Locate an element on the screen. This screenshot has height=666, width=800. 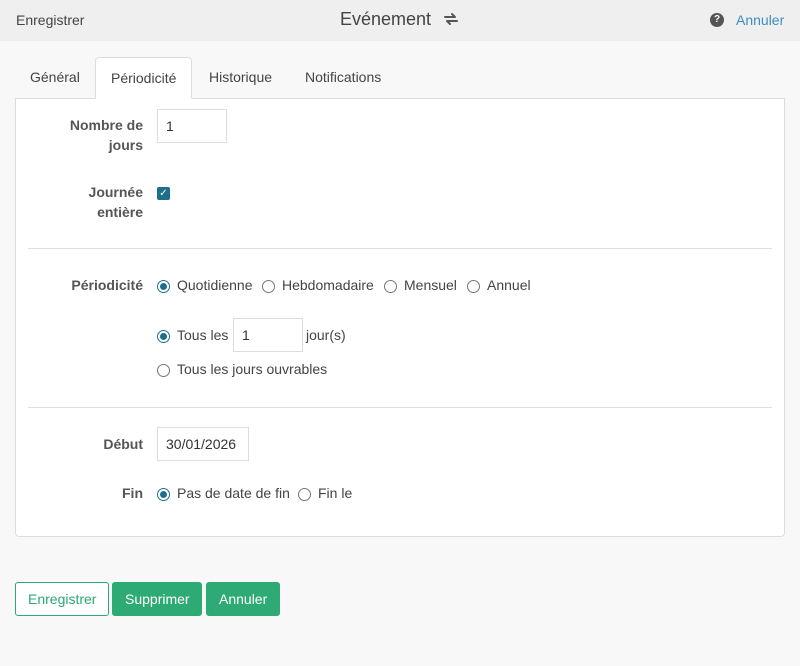
tab-general: Général is located at coordinates (55, 78).